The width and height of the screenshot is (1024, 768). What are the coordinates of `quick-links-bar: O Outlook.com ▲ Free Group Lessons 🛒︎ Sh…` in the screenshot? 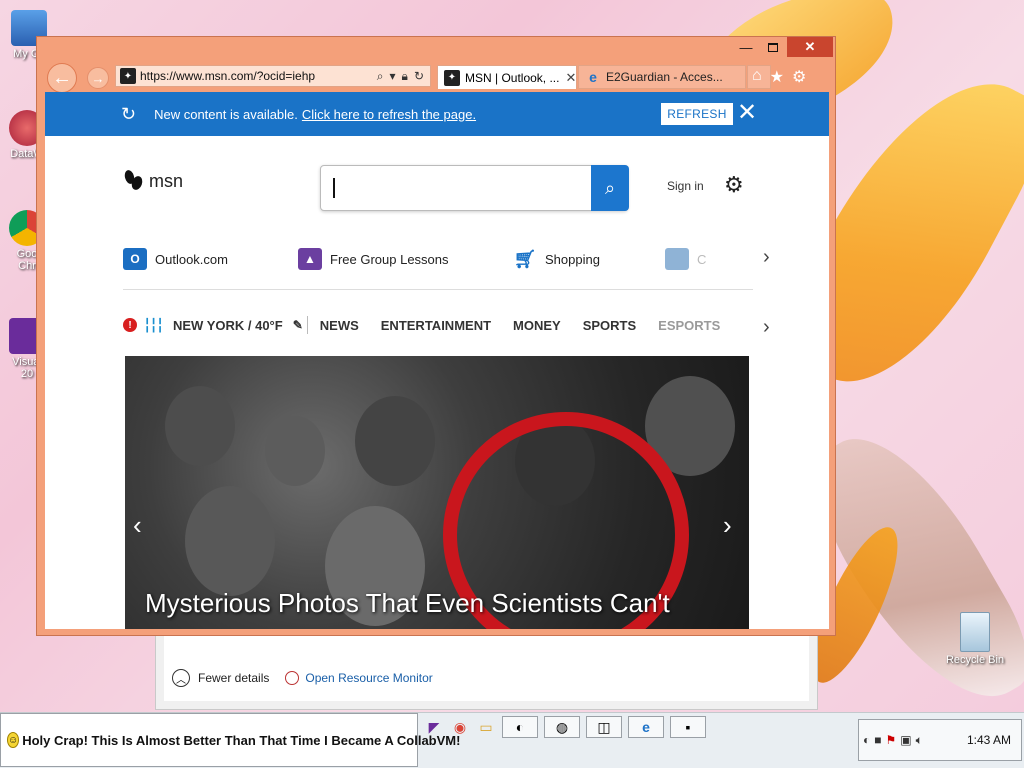 It's located at (446, 267).